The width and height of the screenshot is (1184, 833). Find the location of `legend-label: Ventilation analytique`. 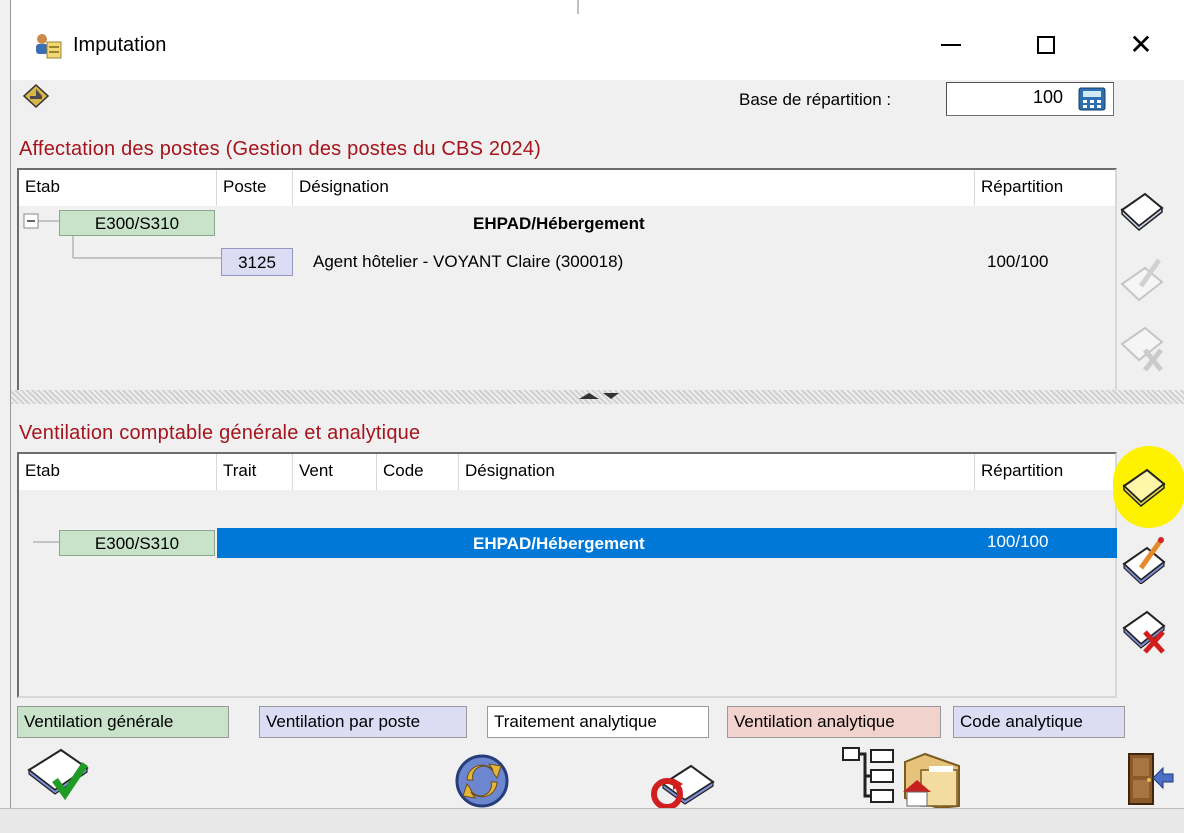

legend-label: Ventilation analytique is located at coordinates (814, 721).